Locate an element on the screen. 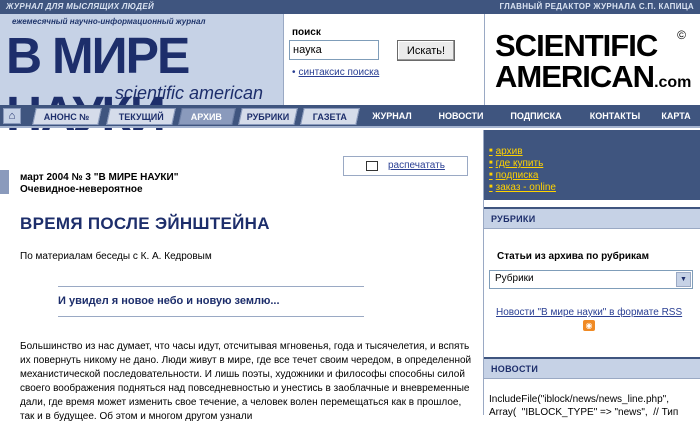 This screenshot has height=424, width=700. tab-map: КАРТА is located at coordinates (676, 116).